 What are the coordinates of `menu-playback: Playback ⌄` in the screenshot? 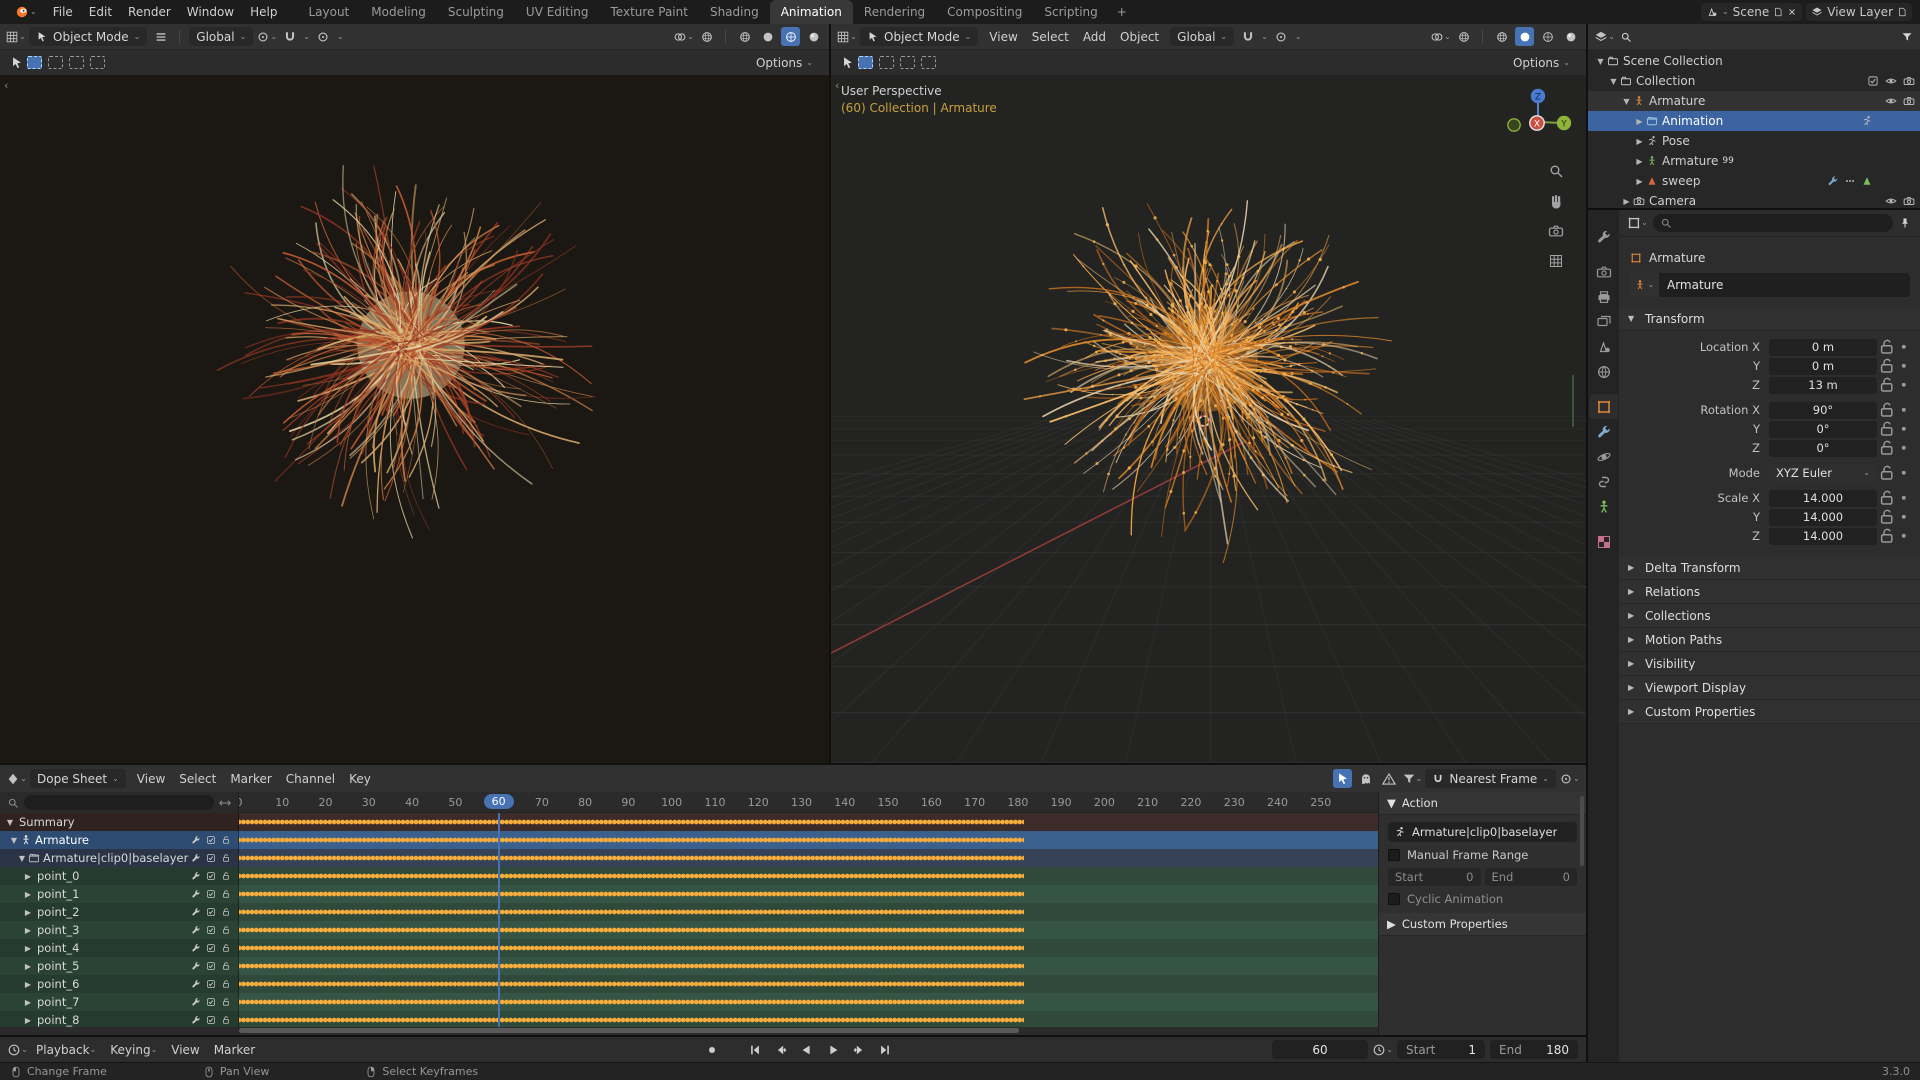 It's located at (66, 1049).